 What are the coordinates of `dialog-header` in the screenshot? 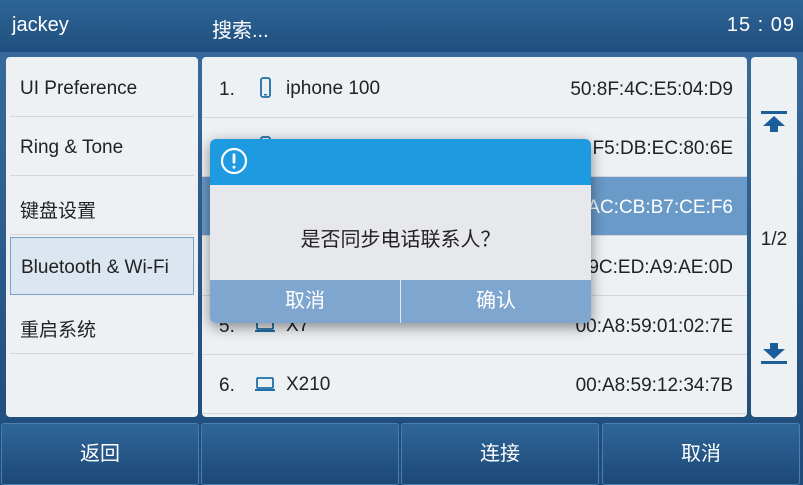 It's located at (400, 162).